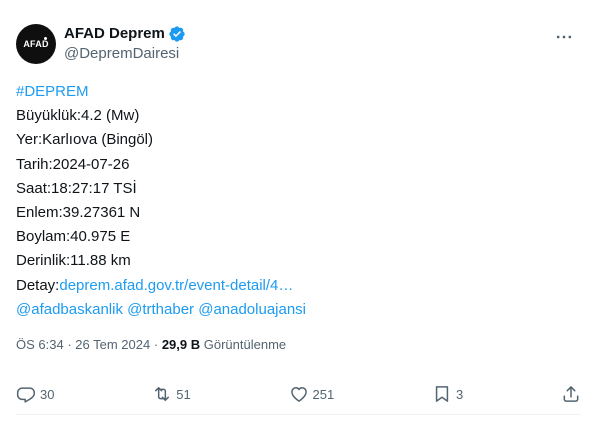 This screenshot has height=421, width=597. I want to click on avatar-logo-text: AFAD, so click(36, 44).